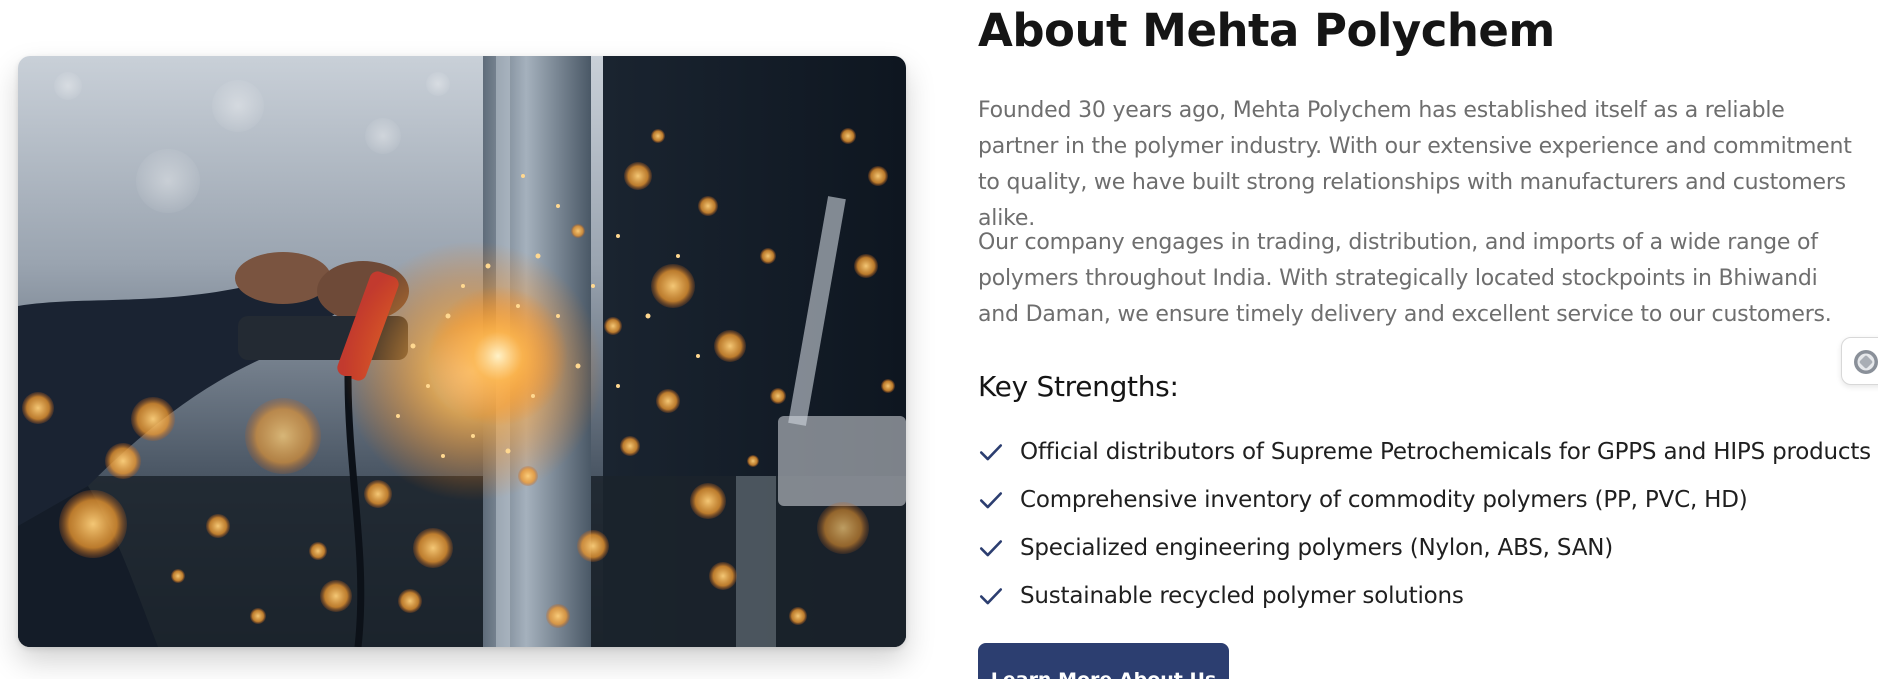  I want to click on chat-widget-icon, so click(1866, 362).